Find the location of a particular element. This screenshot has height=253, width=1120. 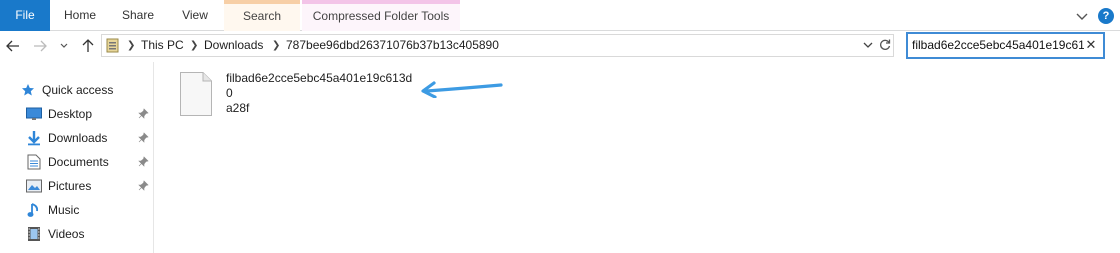

file-name-line: filbad6e2cce5ebc45a401e19c613d0 is located at coordinates (319, 85).